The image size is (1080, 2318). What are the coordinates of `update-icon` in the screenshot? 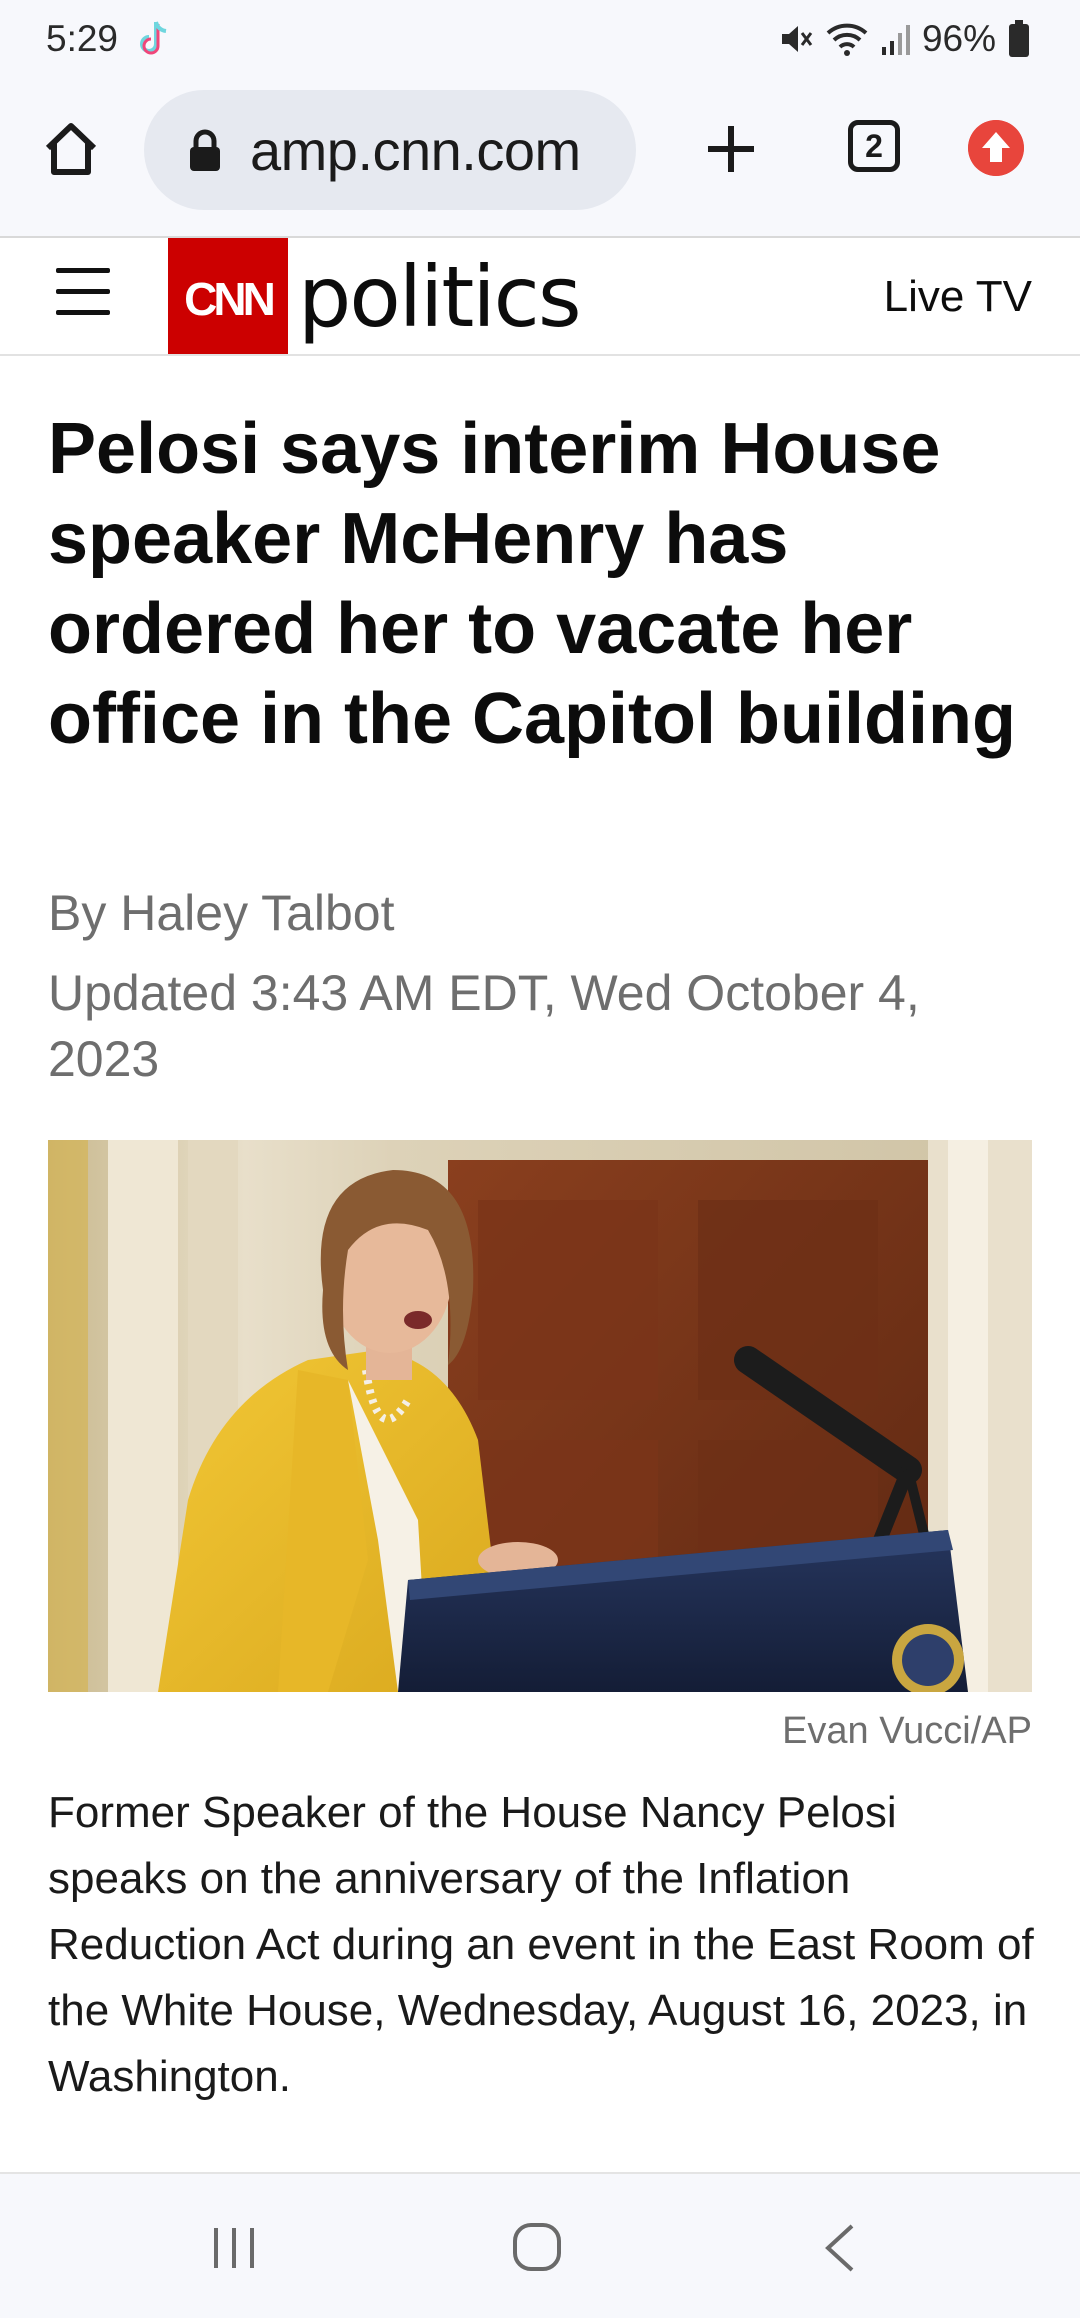 It's located at (996, 148).